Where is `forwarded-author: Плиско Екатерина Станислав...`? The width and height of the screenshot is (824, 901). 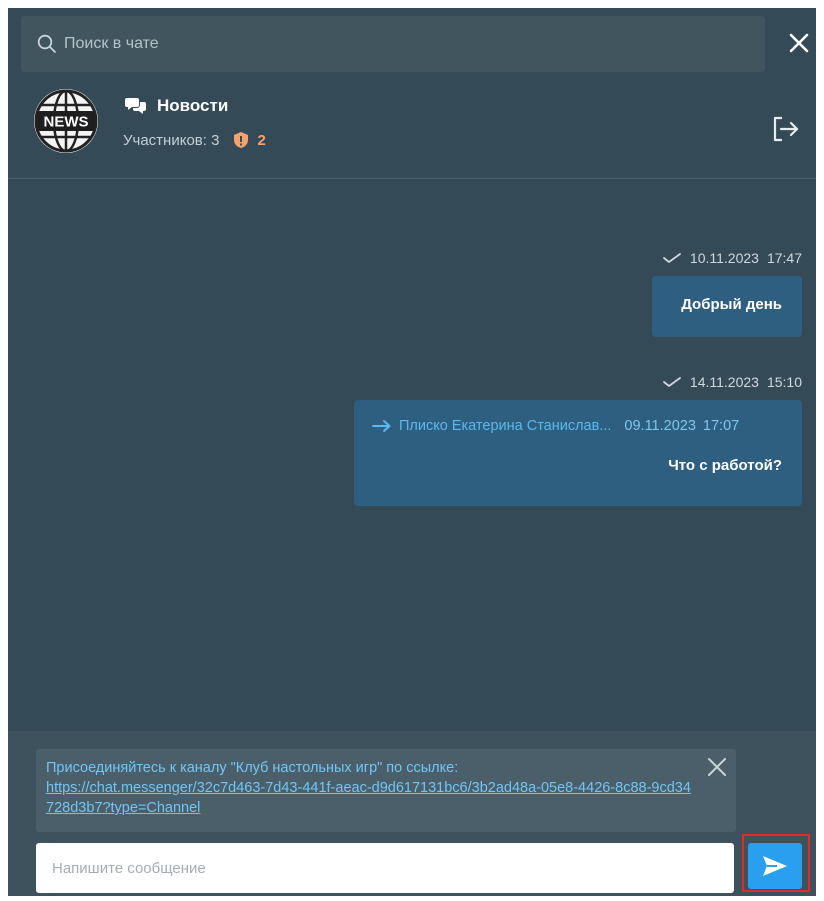 forwarded-author: Плиско Екатерина Станислав... is located at coordinates (505, 426).